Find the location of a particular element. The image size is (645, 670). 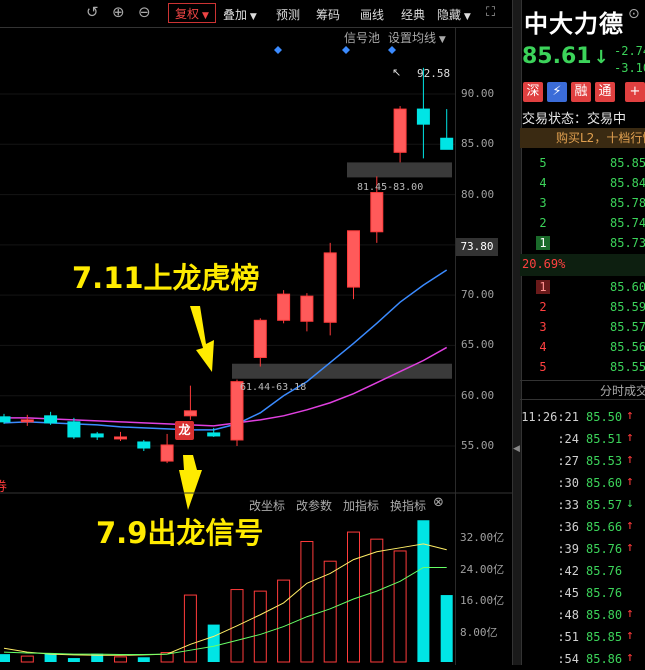

zone-lower-label: 61.44-63.18 is located at coordinates (273, 387).